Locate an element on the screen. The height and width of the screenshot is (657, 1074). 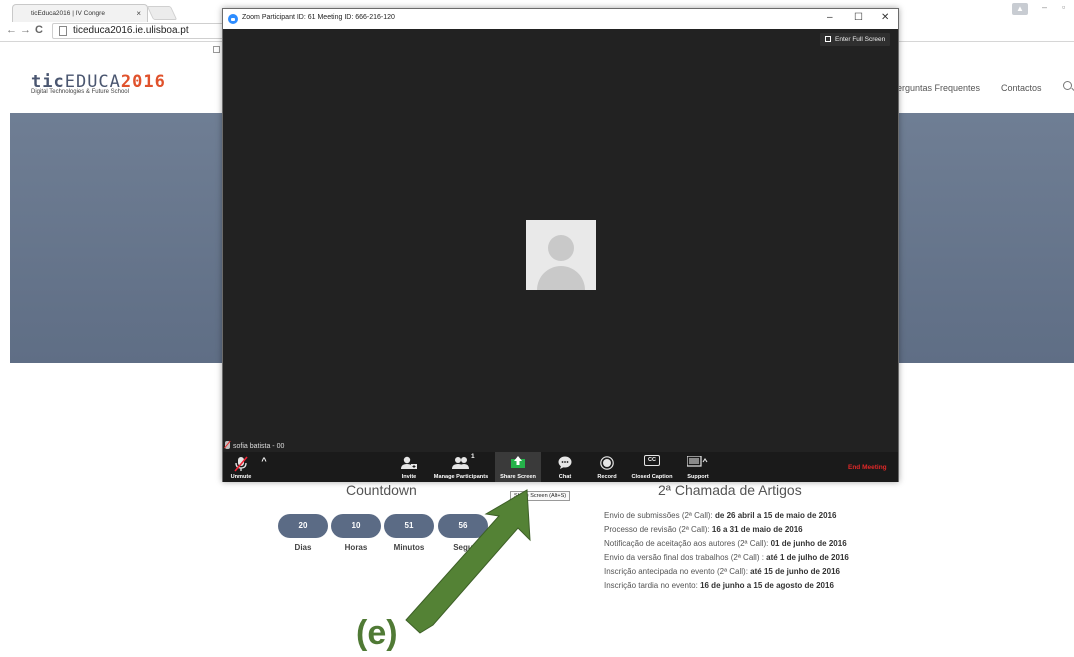
annotation-label: (e) is located at coordinates (377, 633).